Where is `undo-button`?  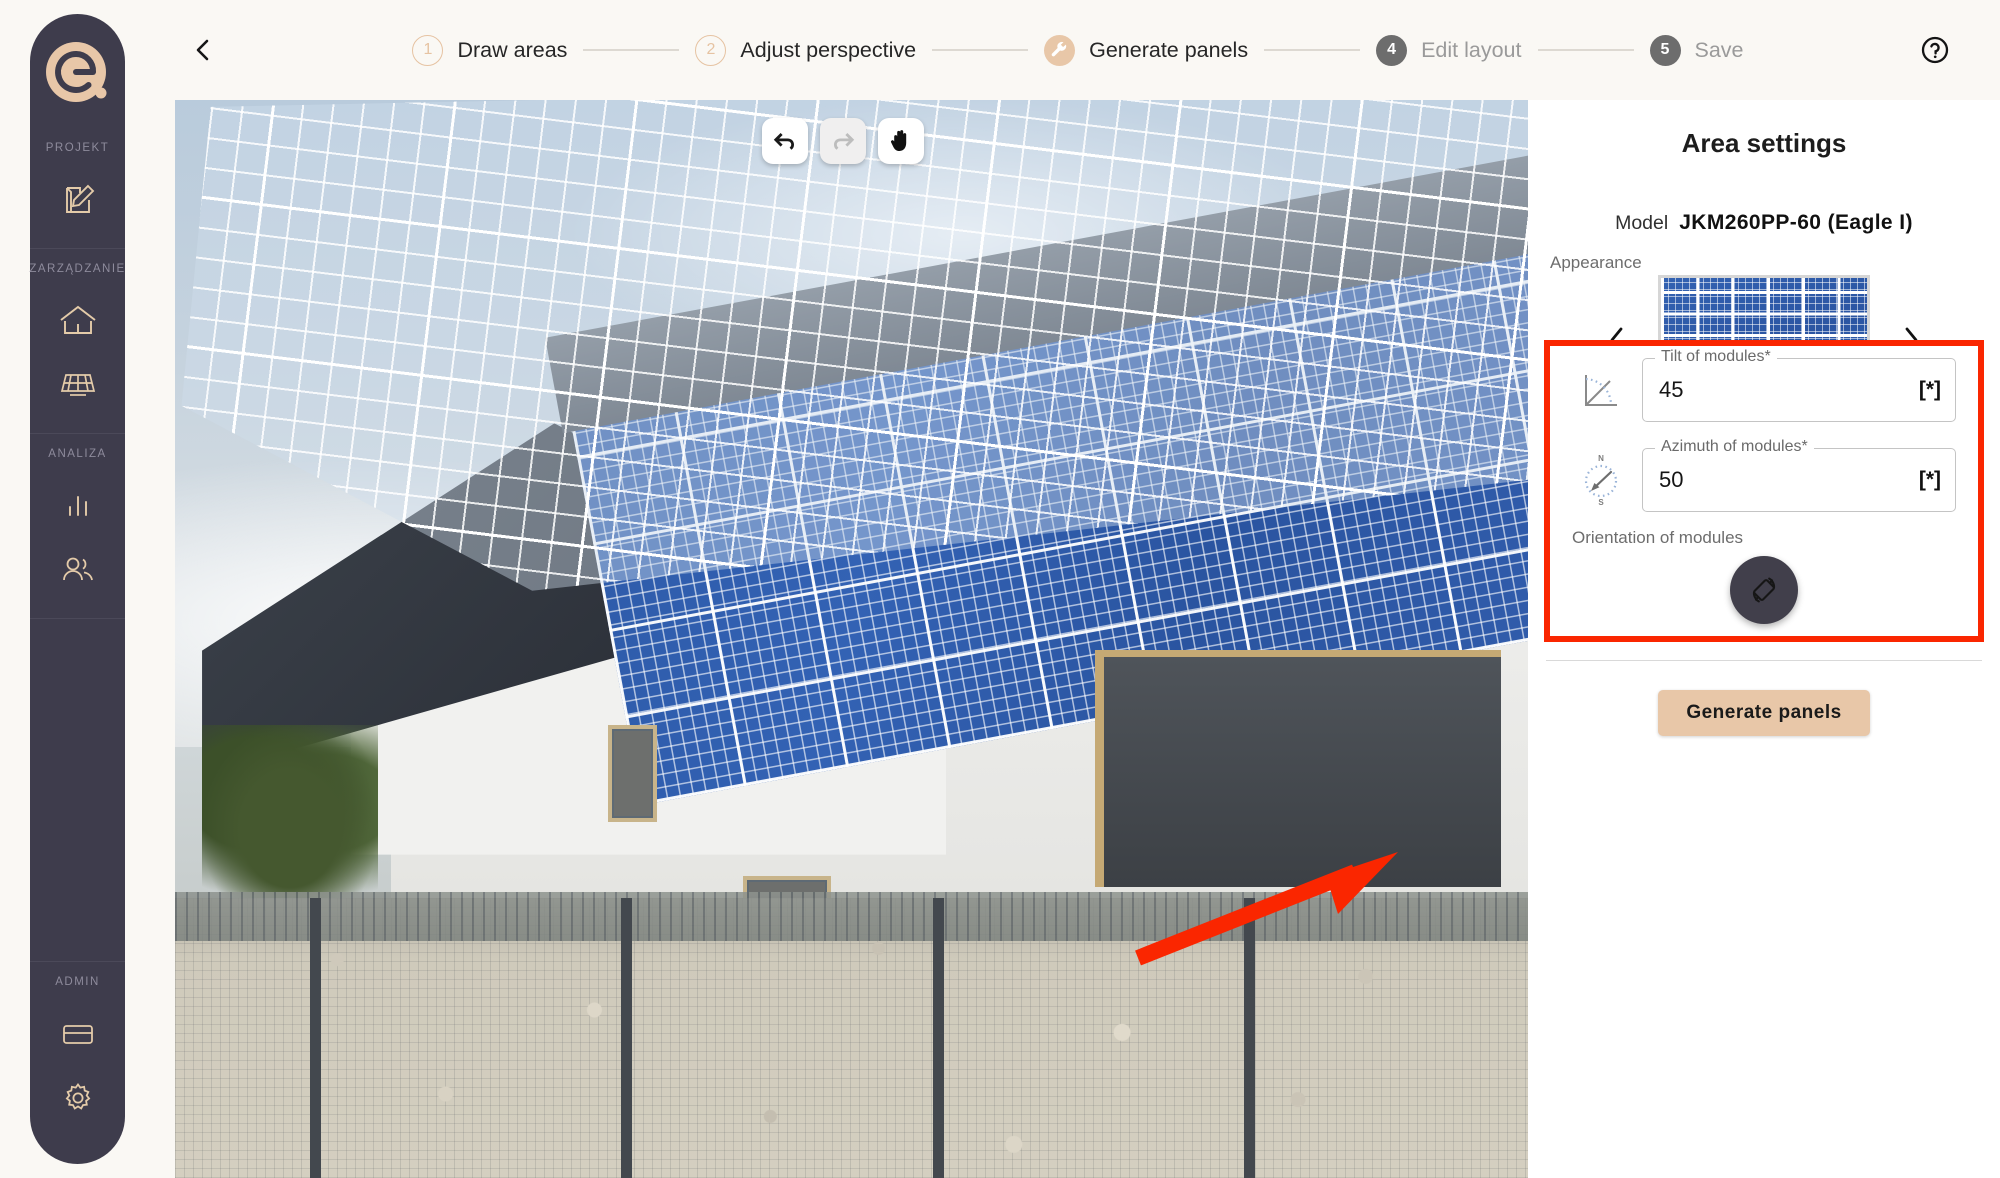
undo-button is located at coordinates (784, 141).